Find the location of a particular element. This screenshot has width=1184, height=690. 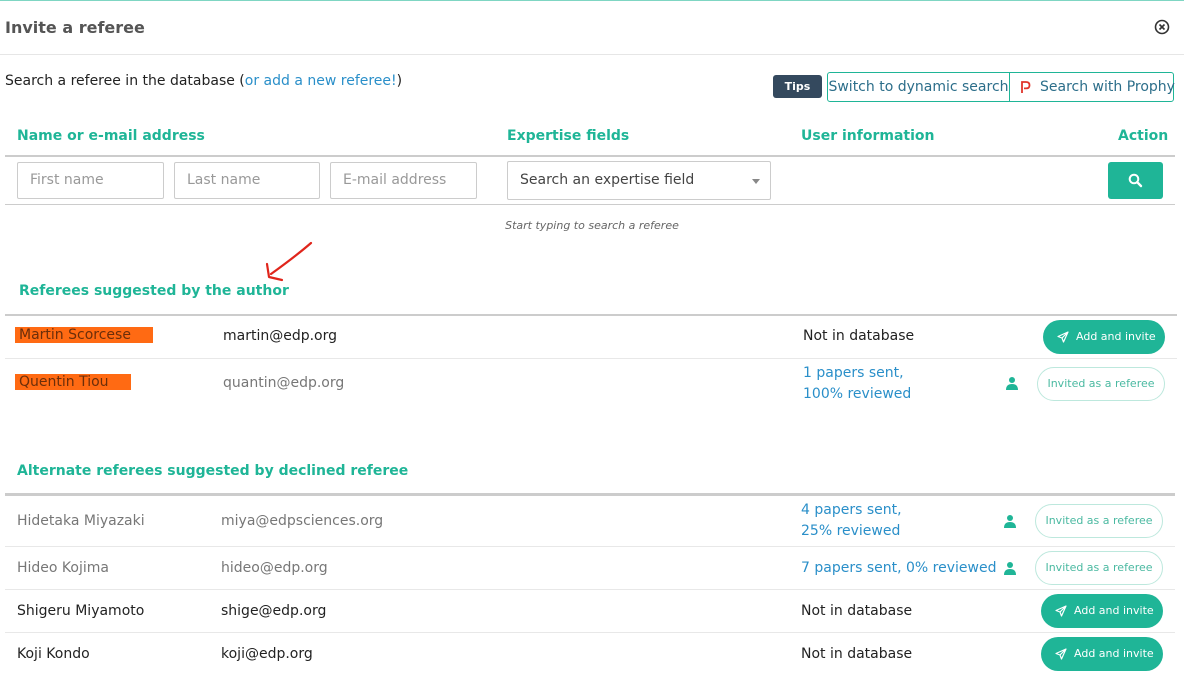

modal-title: Invite a referee is located at coordinates (75, 27).